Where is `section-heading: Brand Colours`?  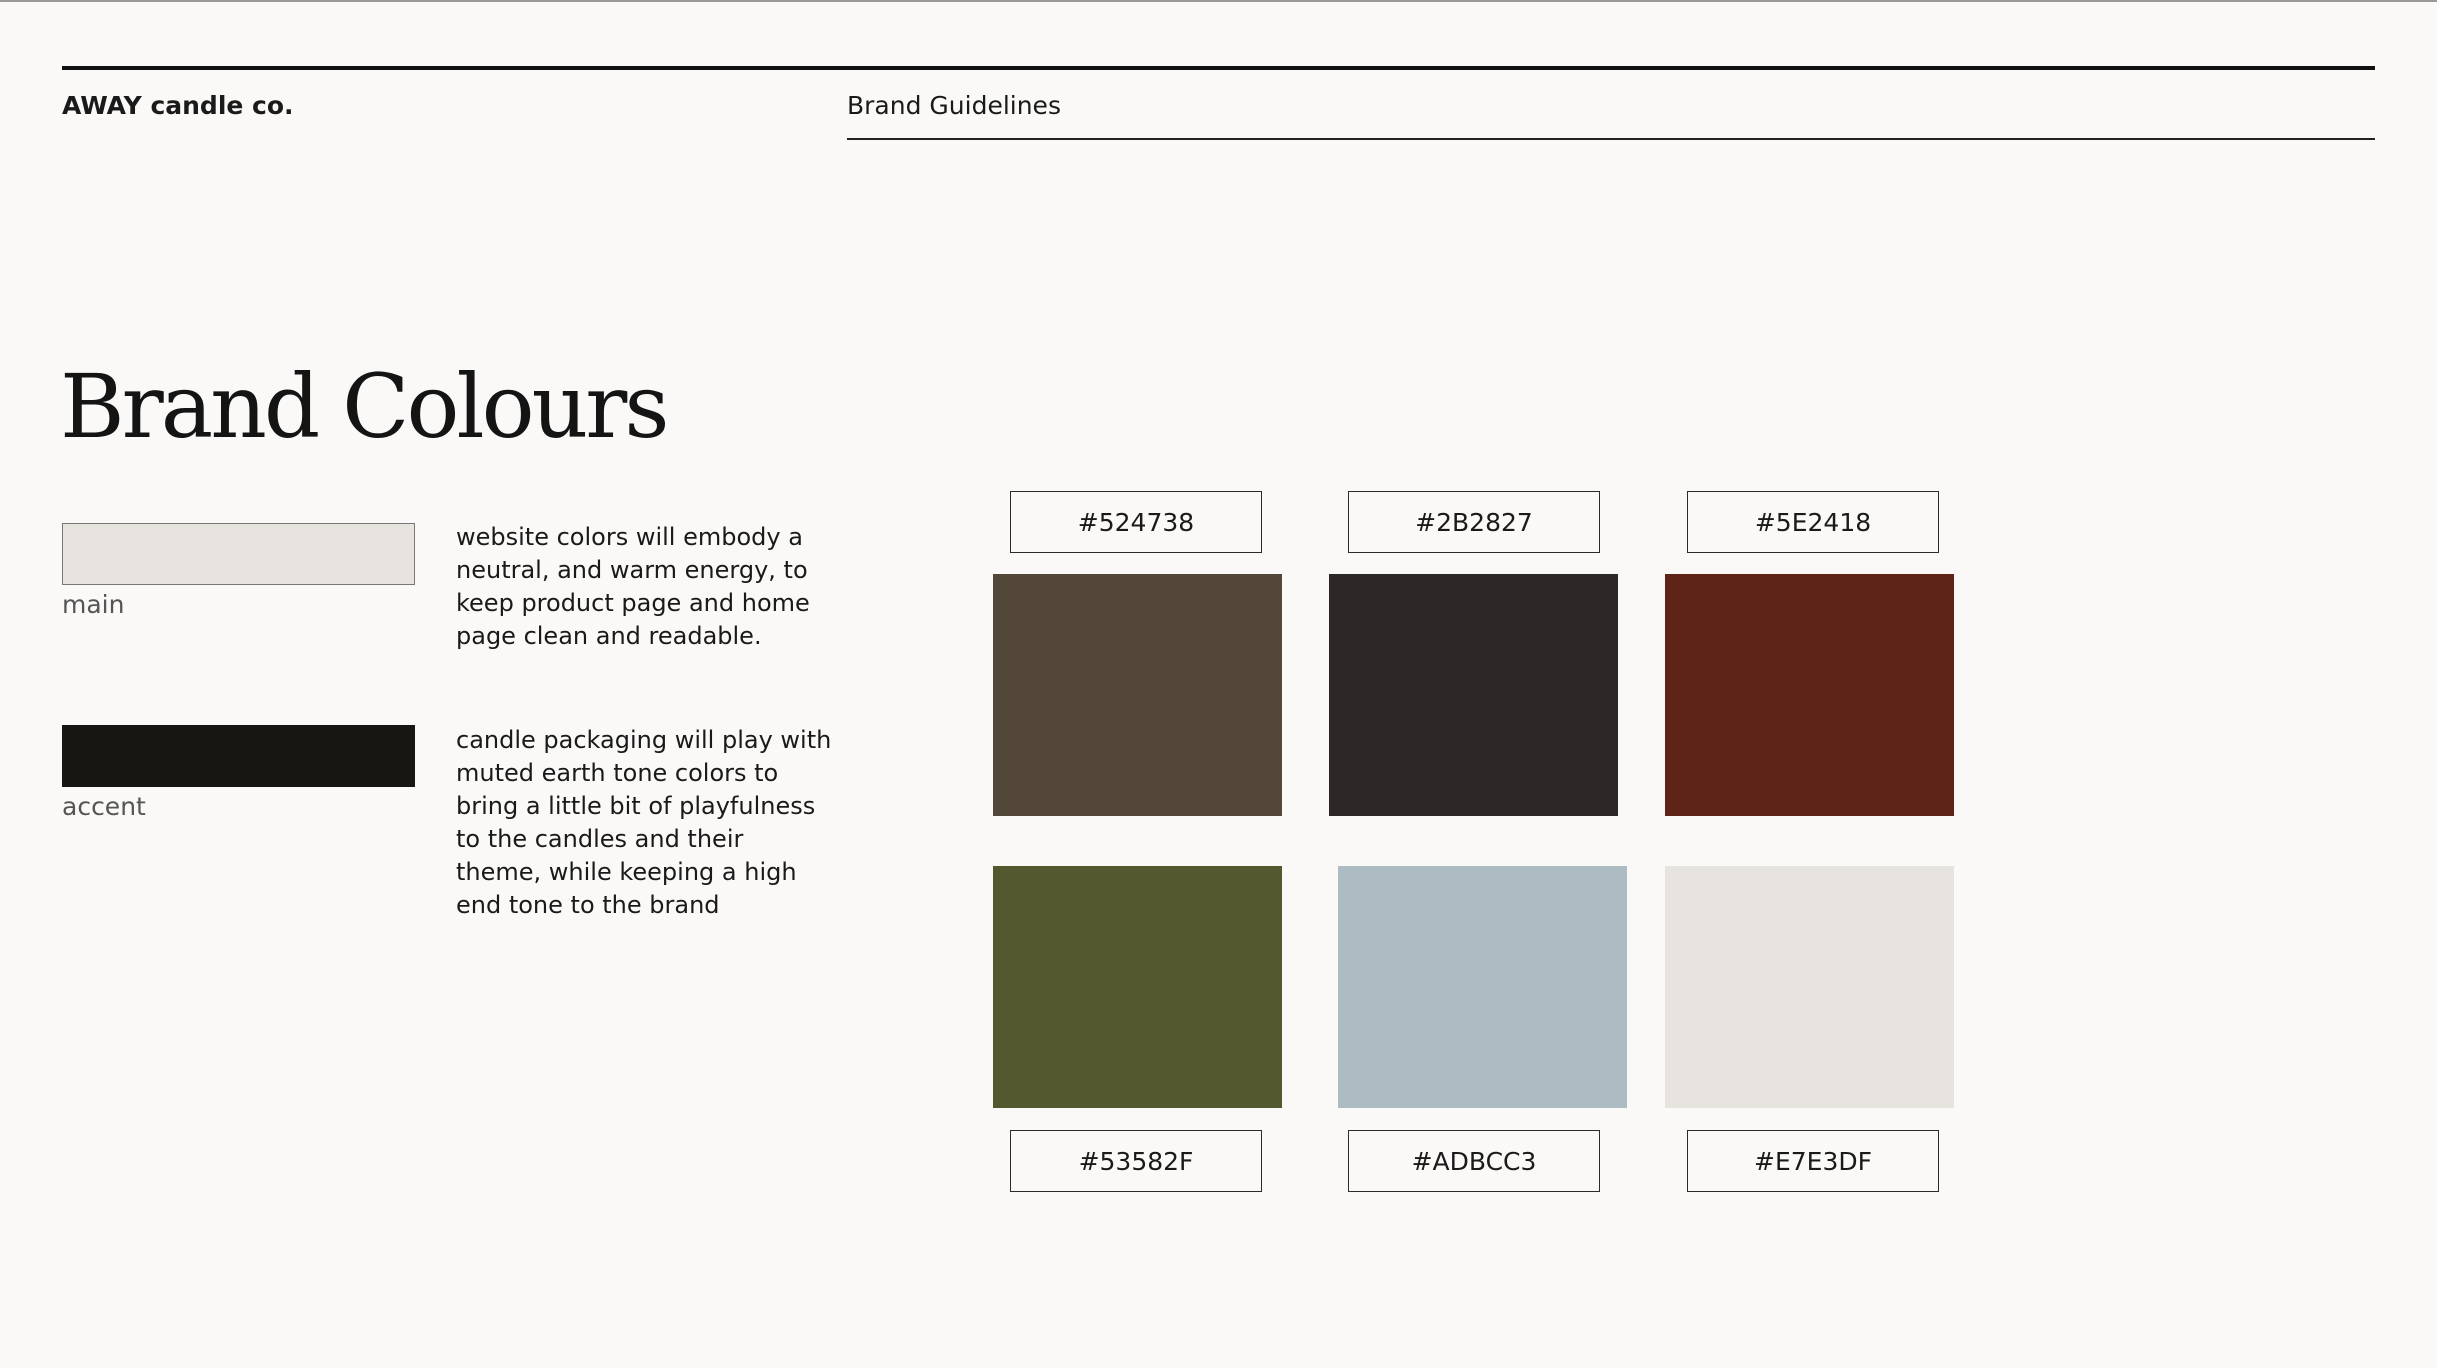
section-heading: Brand Colours is located at coordinates (365, 406).